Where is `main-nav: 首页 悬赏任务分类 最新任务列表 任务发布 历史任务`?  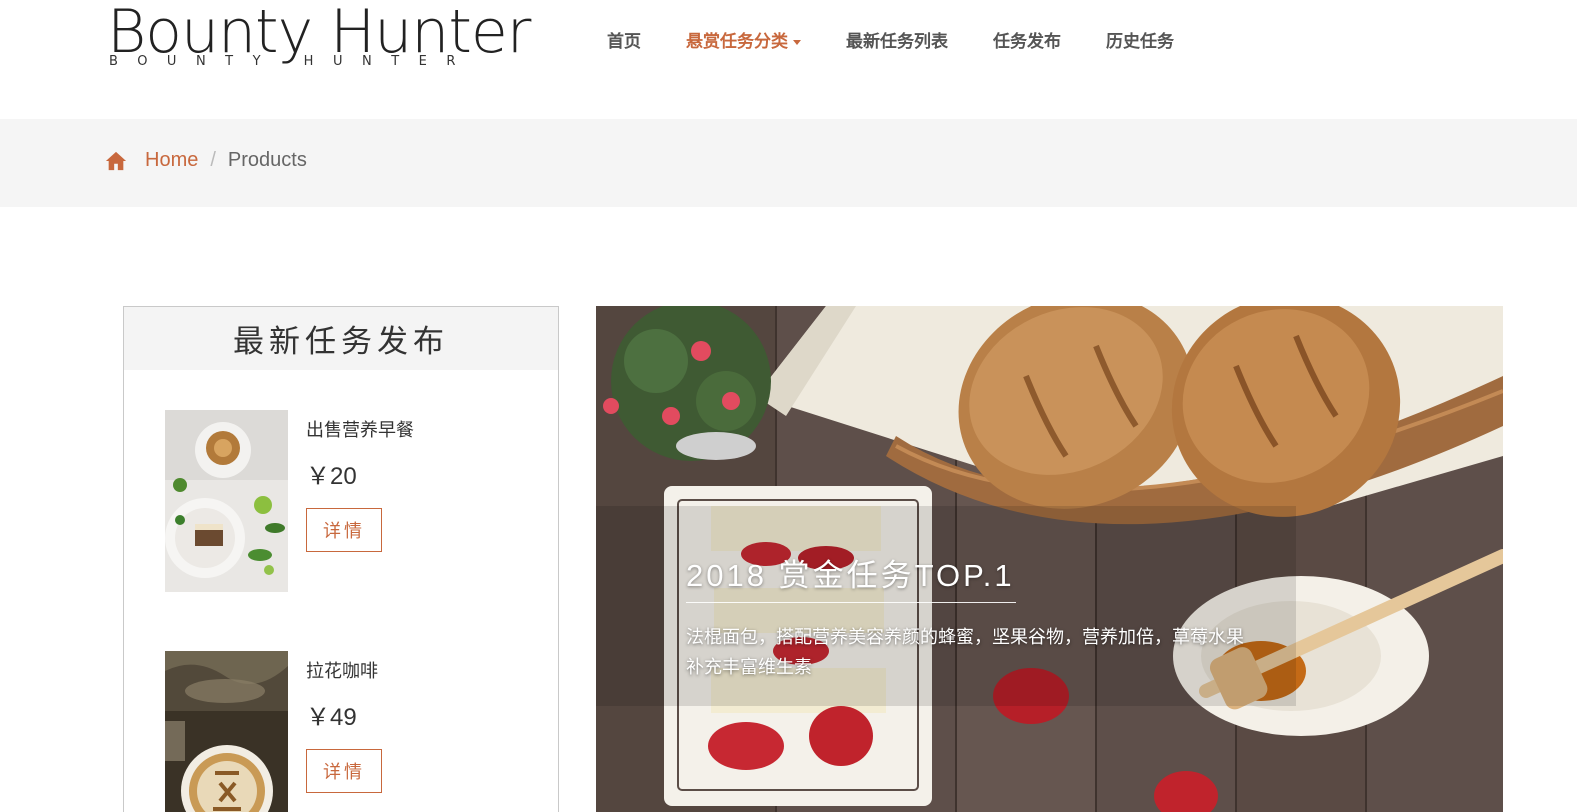 main-nav: 首页 悬赏任务分类 最新任务列表 任务发布 历史任务 is located at coordinates (913, 42).